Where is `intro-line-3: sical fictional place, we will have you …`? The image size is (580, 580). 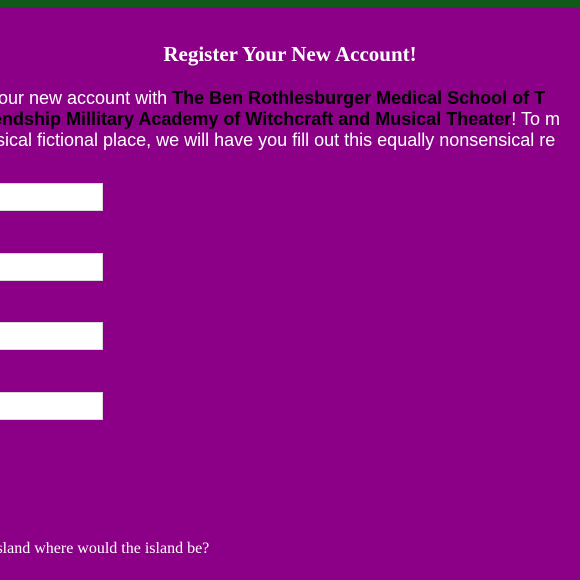 intro-line-3: sical fictional place, we will have you … is located at coordinates (277, 140).